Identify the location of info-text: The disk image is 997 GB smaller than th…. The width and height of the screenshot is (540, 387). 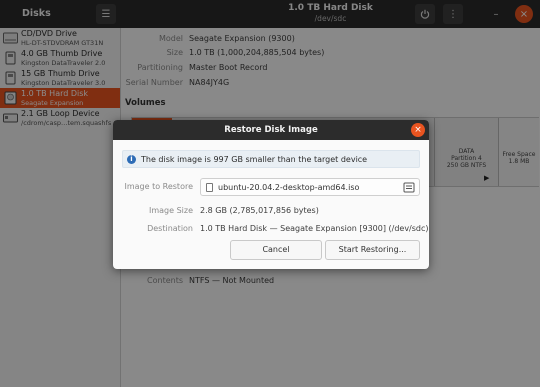
(254, 159).